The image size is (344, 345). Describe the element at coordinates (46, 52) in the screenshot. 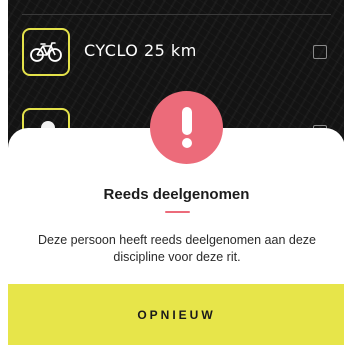

I see `bicycle-icon` at that location.